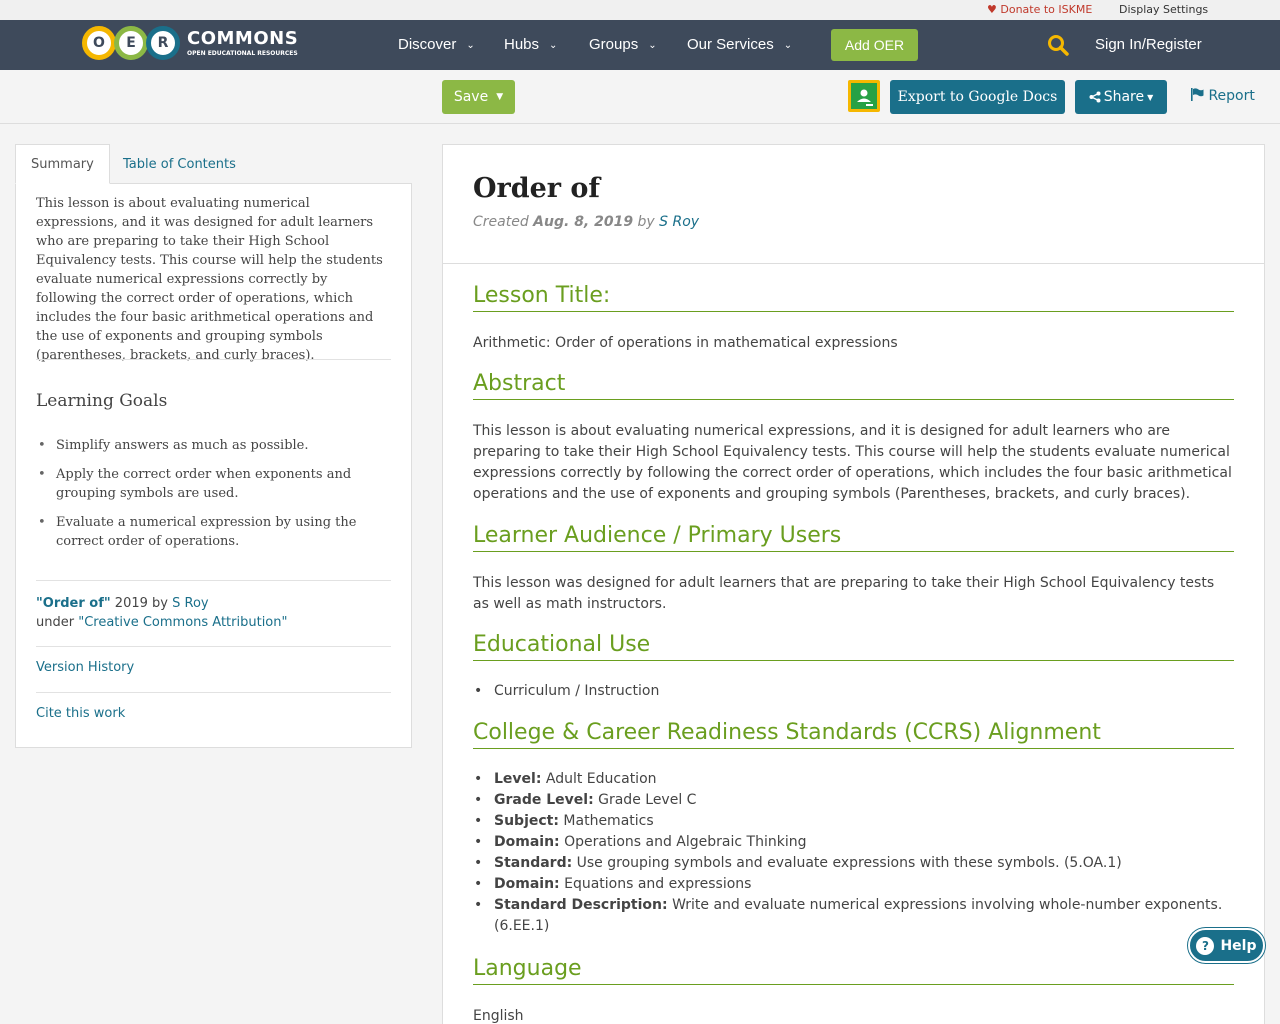  What do you see at coordinates (1095, 97) in the screenshot?
I see `share-icon` at bounding box center [1095, 97].